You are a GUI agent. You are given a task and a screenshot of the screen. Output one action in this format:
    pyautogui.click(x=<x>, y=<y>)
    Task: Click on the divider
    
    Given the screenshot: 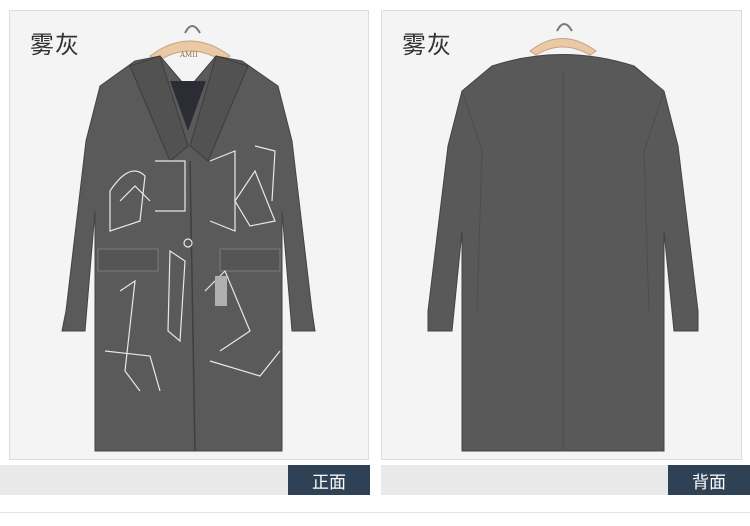 What is the action you would take?
    pyautogui.click(x=375, y=512)
    